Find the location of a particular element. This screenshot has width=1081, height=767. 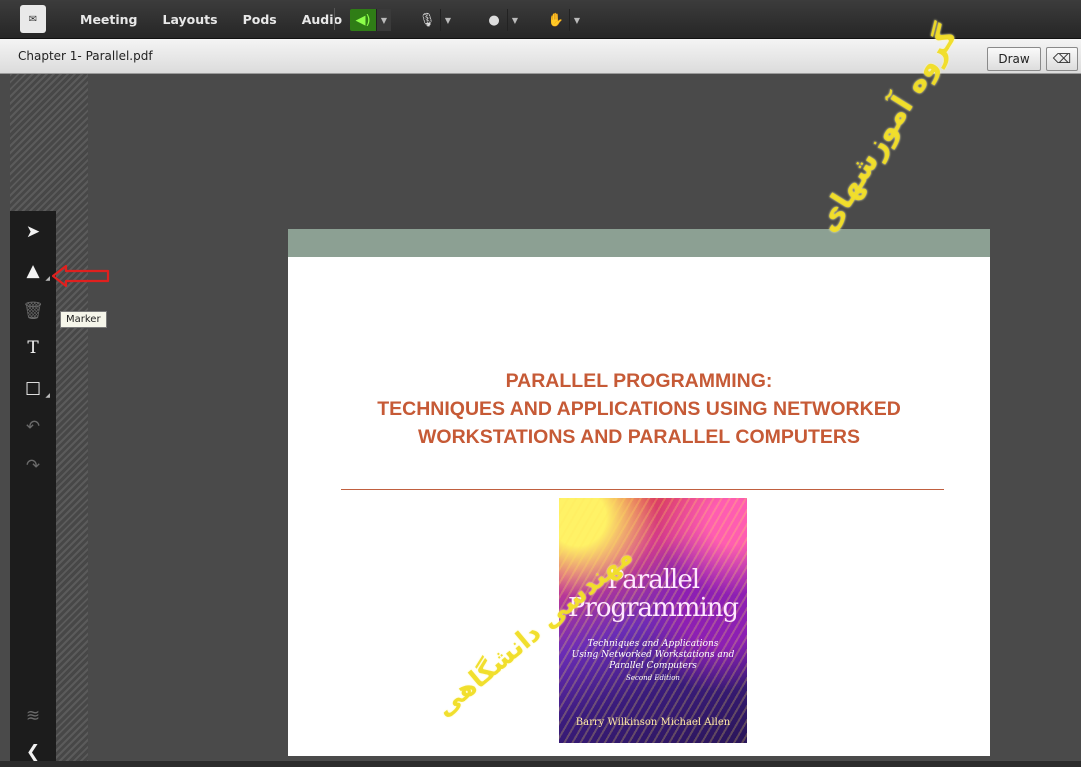

toolbar-separator is located at coordinates (334, 19).